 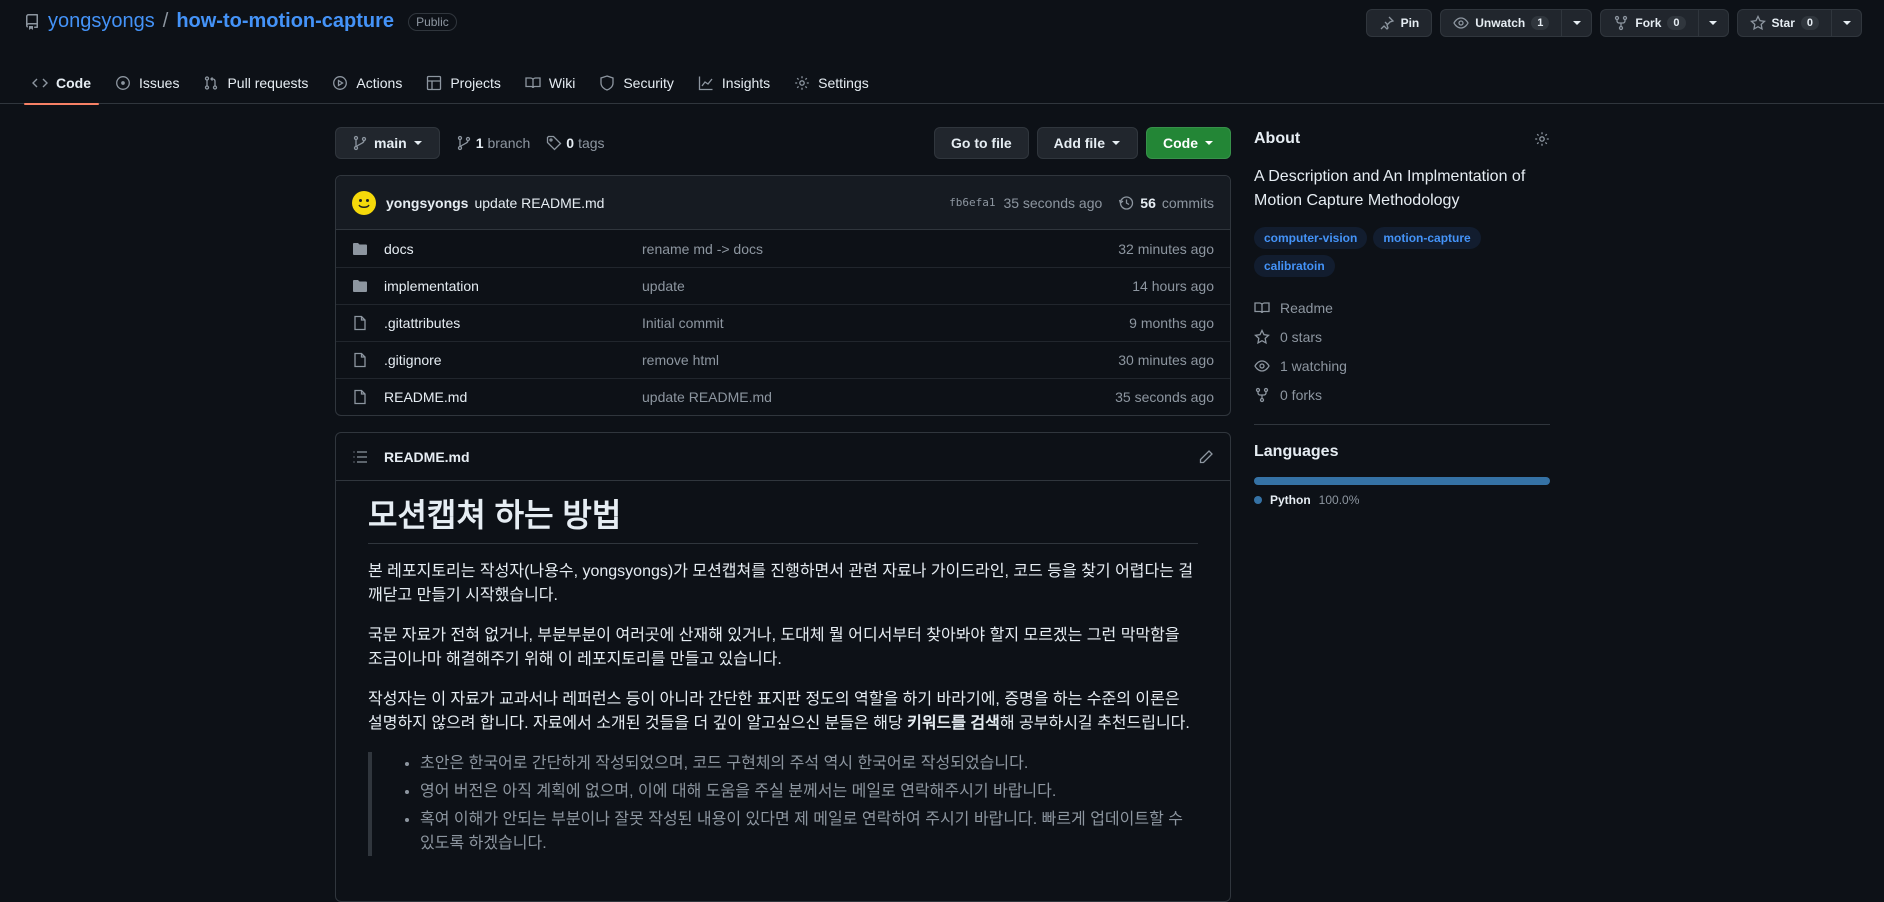 What do you see at coordinates (1402, 394) in the screenshot?
I see `forks-link: 0 forks` at bounding box center [1402, 394].